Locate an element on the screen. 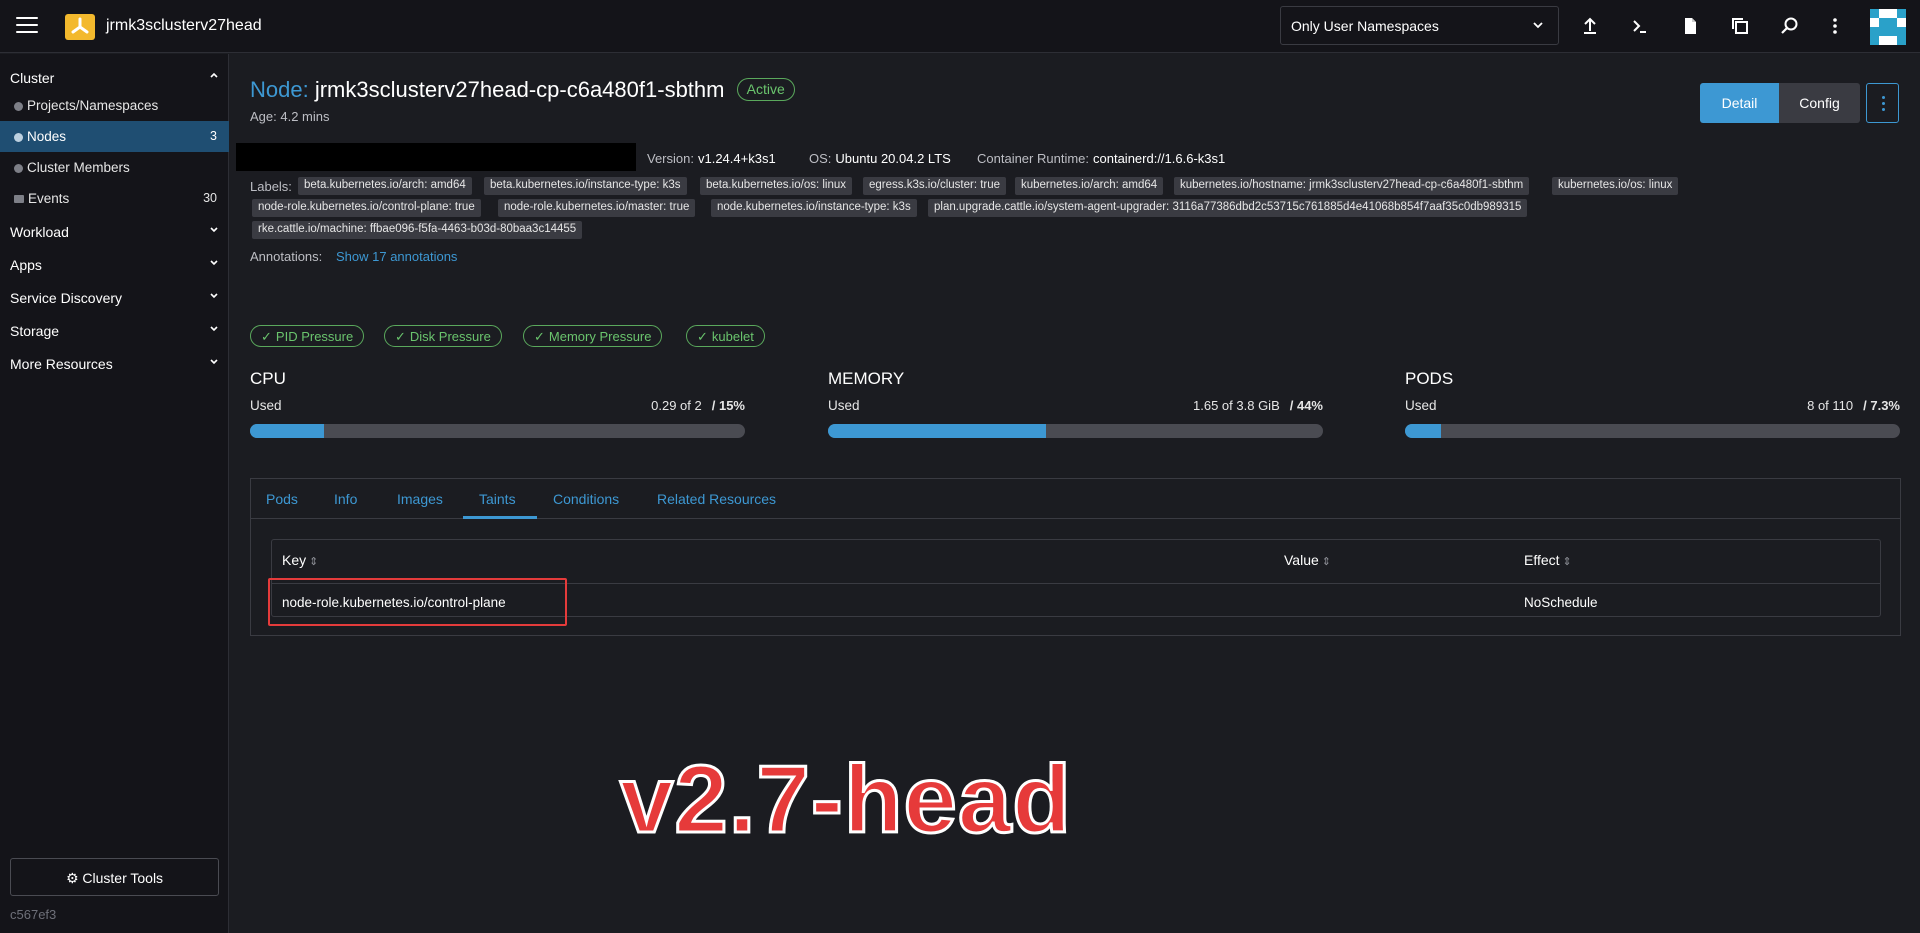  namespace-filter-select: Only User Namespaces is located at coordinates (1419, 25).